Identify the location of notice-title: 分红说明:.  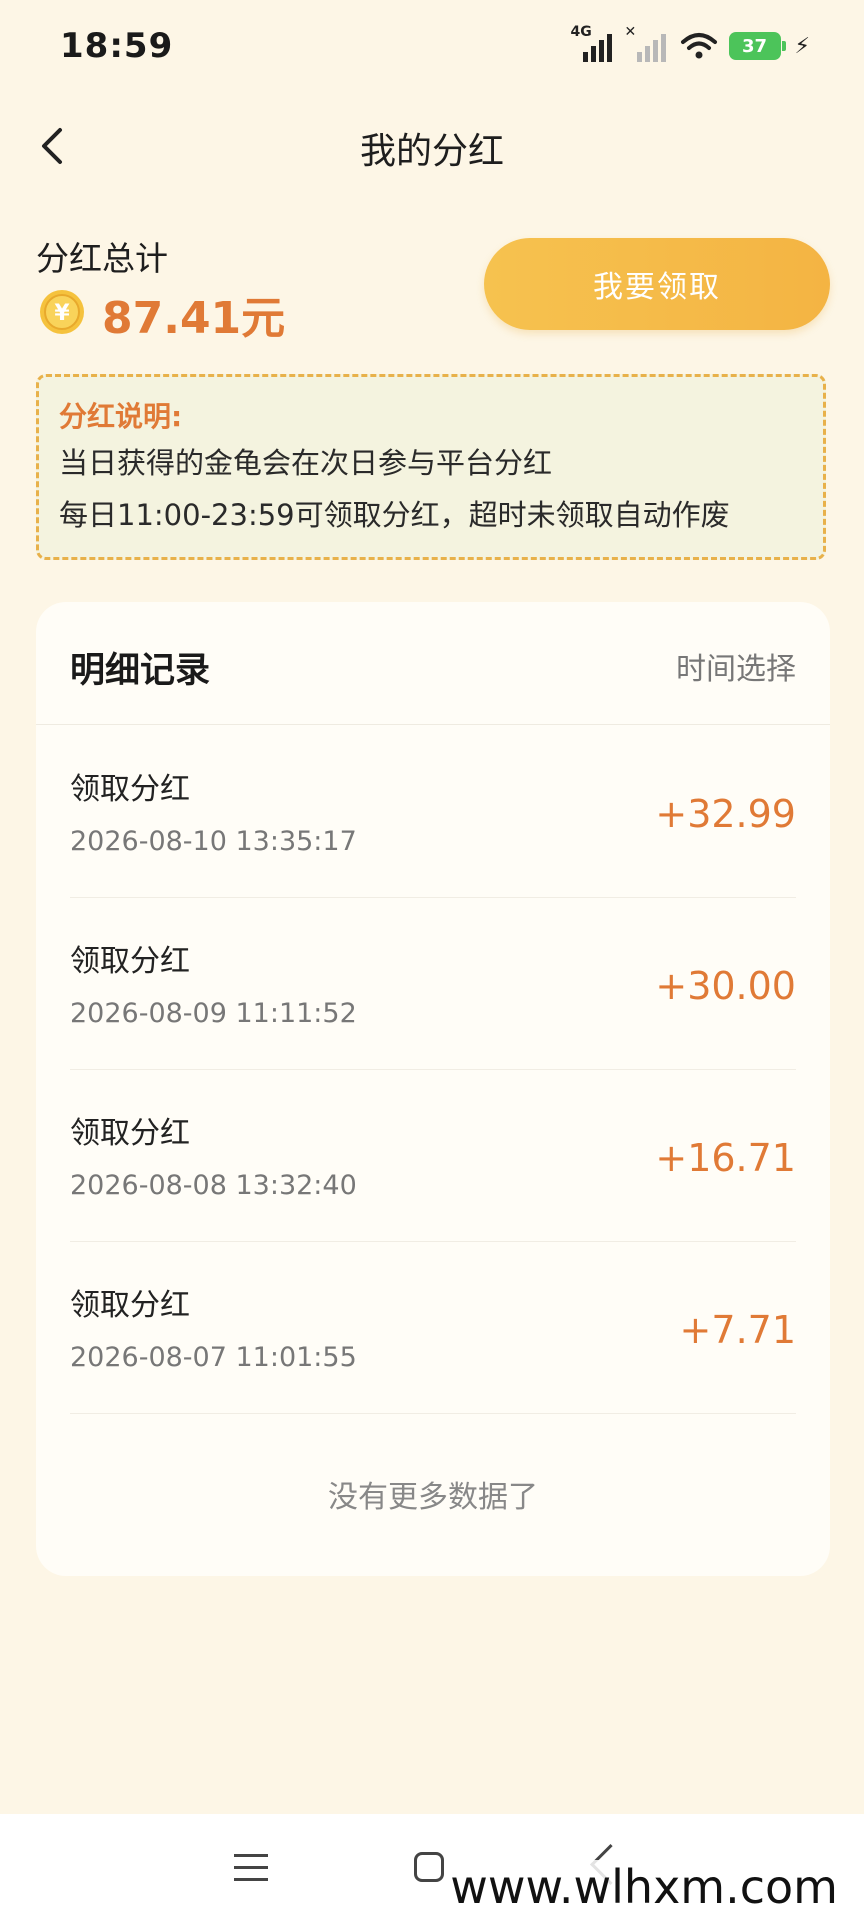
(121, 416).